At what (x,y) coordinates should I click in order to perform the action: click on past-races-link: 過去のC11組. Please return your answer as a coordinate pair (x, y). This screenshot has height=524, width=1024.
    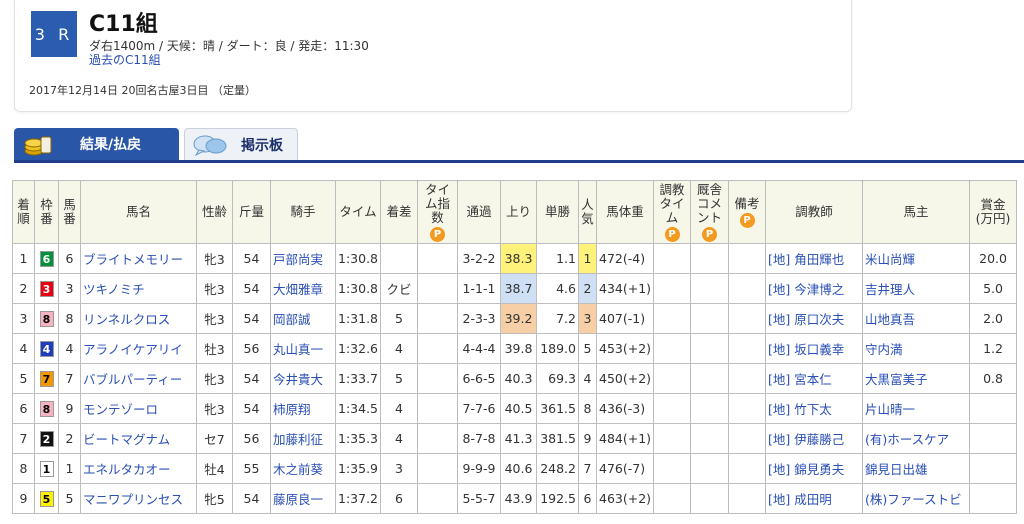
    Looking at the image, I should click on (125, 59).